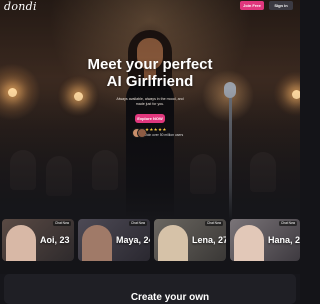  I want to click on headline-line-1: Meet your perfect, so click(150, 64).